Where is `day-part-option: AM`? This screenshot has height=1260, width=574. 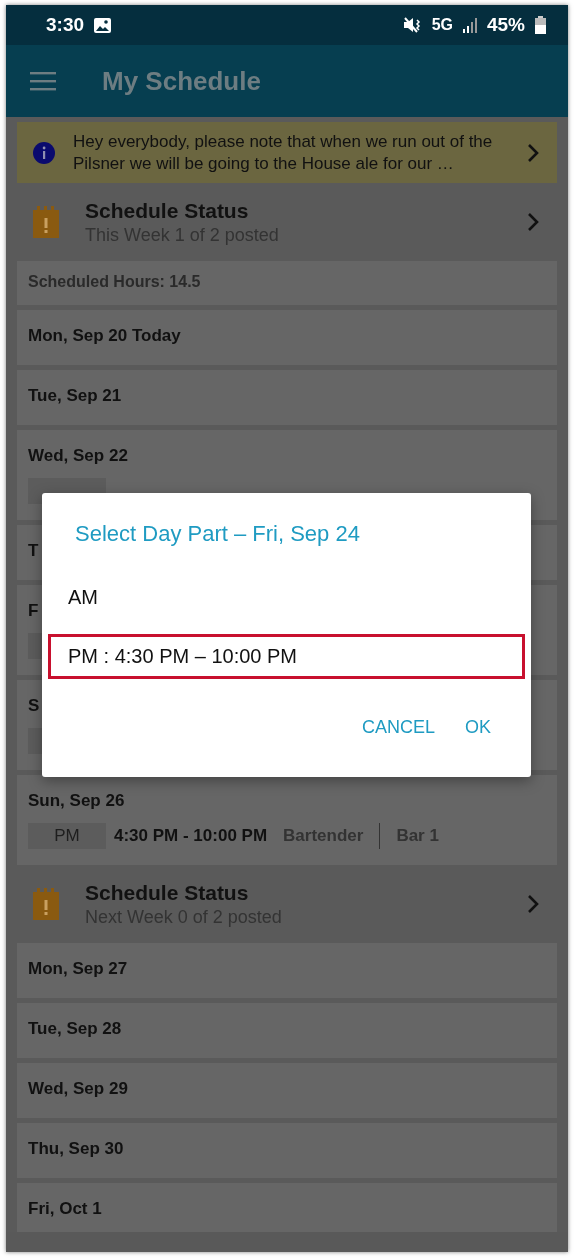
day-part-option: AM is located at coordinates (286, 597).